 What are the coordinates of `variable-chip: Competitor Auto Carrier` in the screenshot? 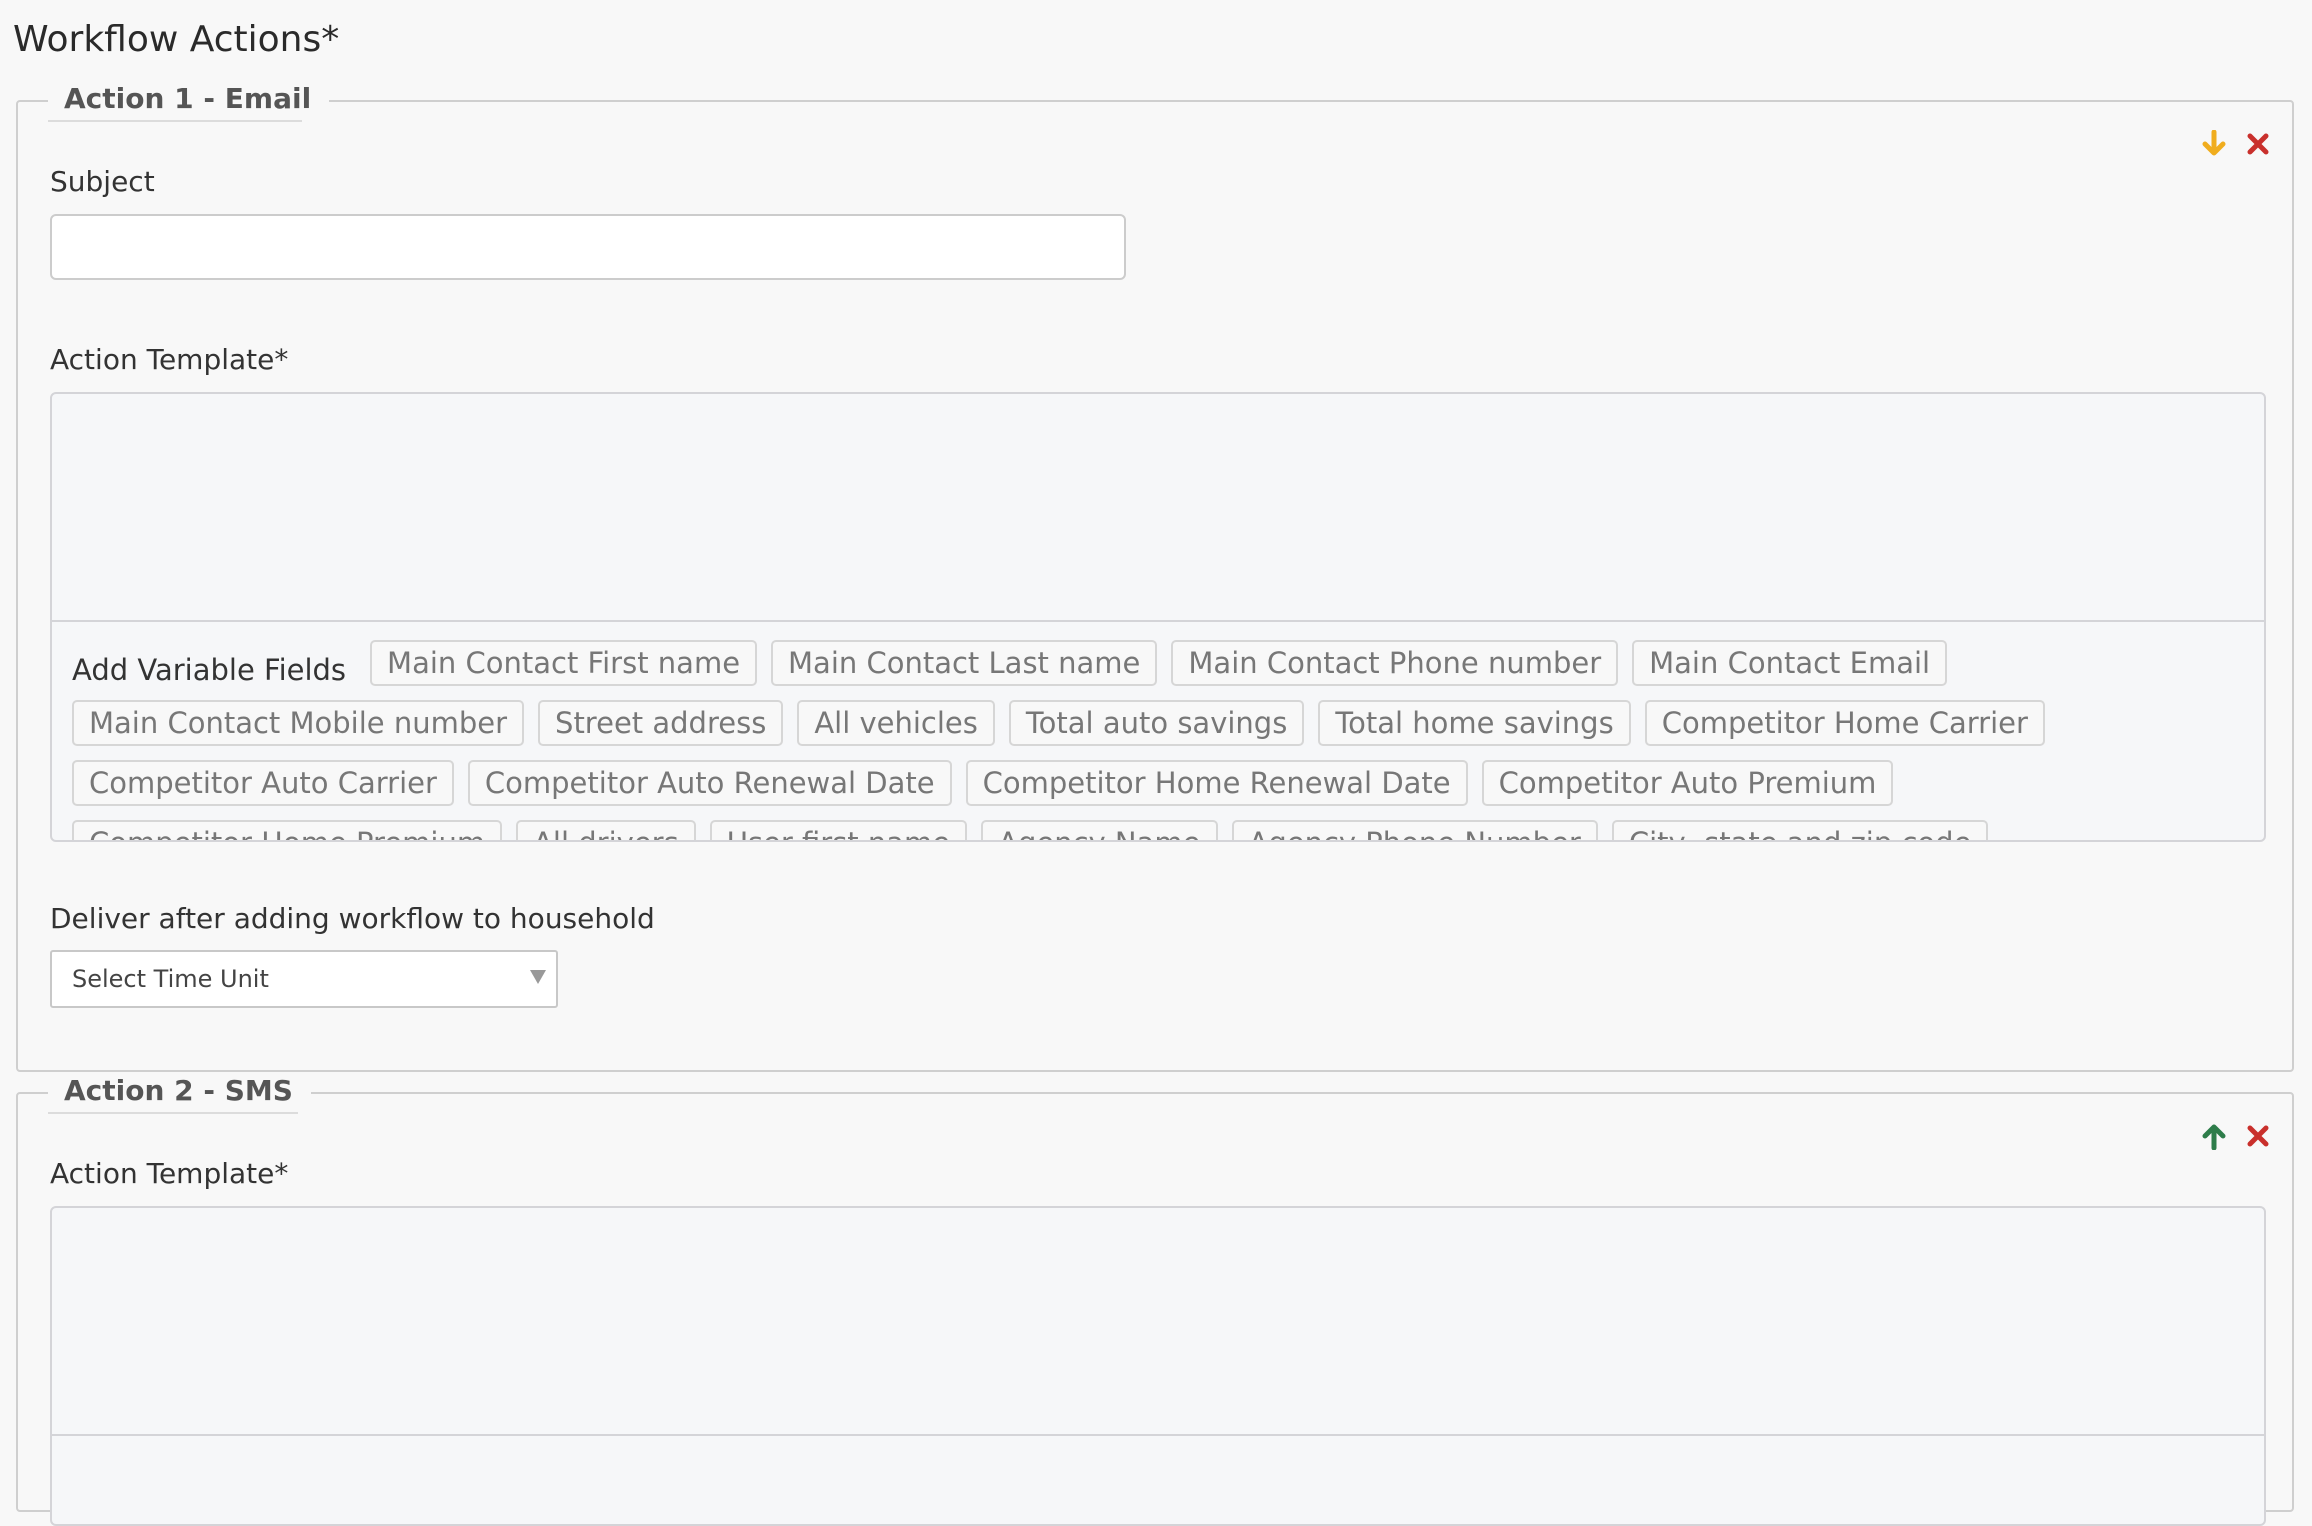 It's located at (263, 783).